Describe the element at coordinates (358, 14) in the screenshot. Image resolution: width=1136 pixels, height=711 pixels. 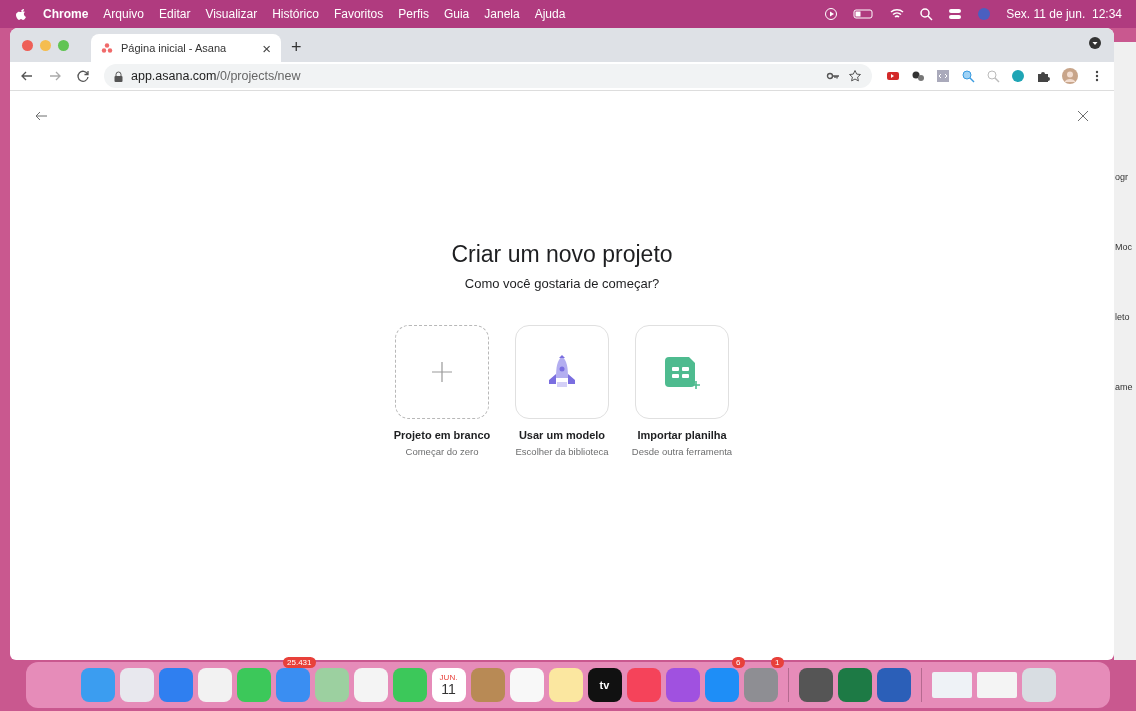
I see `menu-item: Favoritos` at that location.